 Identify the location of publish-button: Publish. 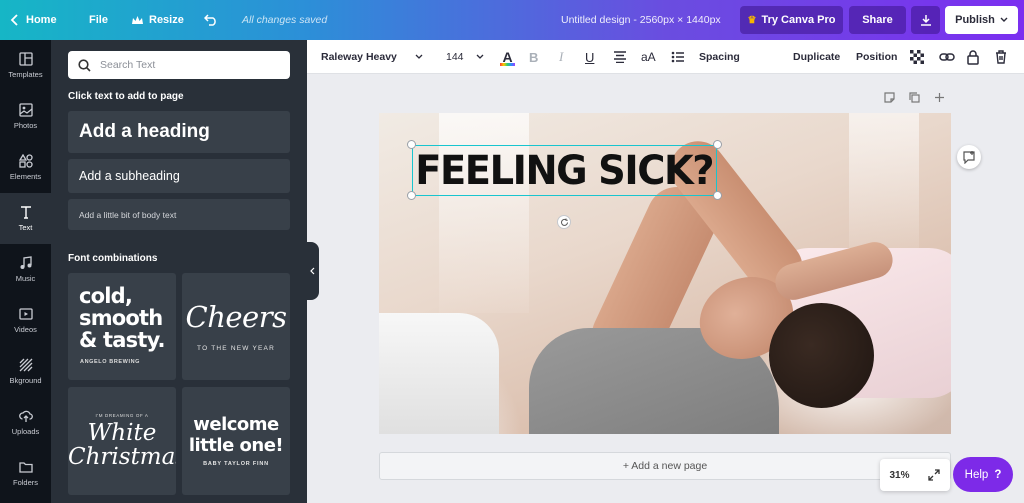
(981, 20).